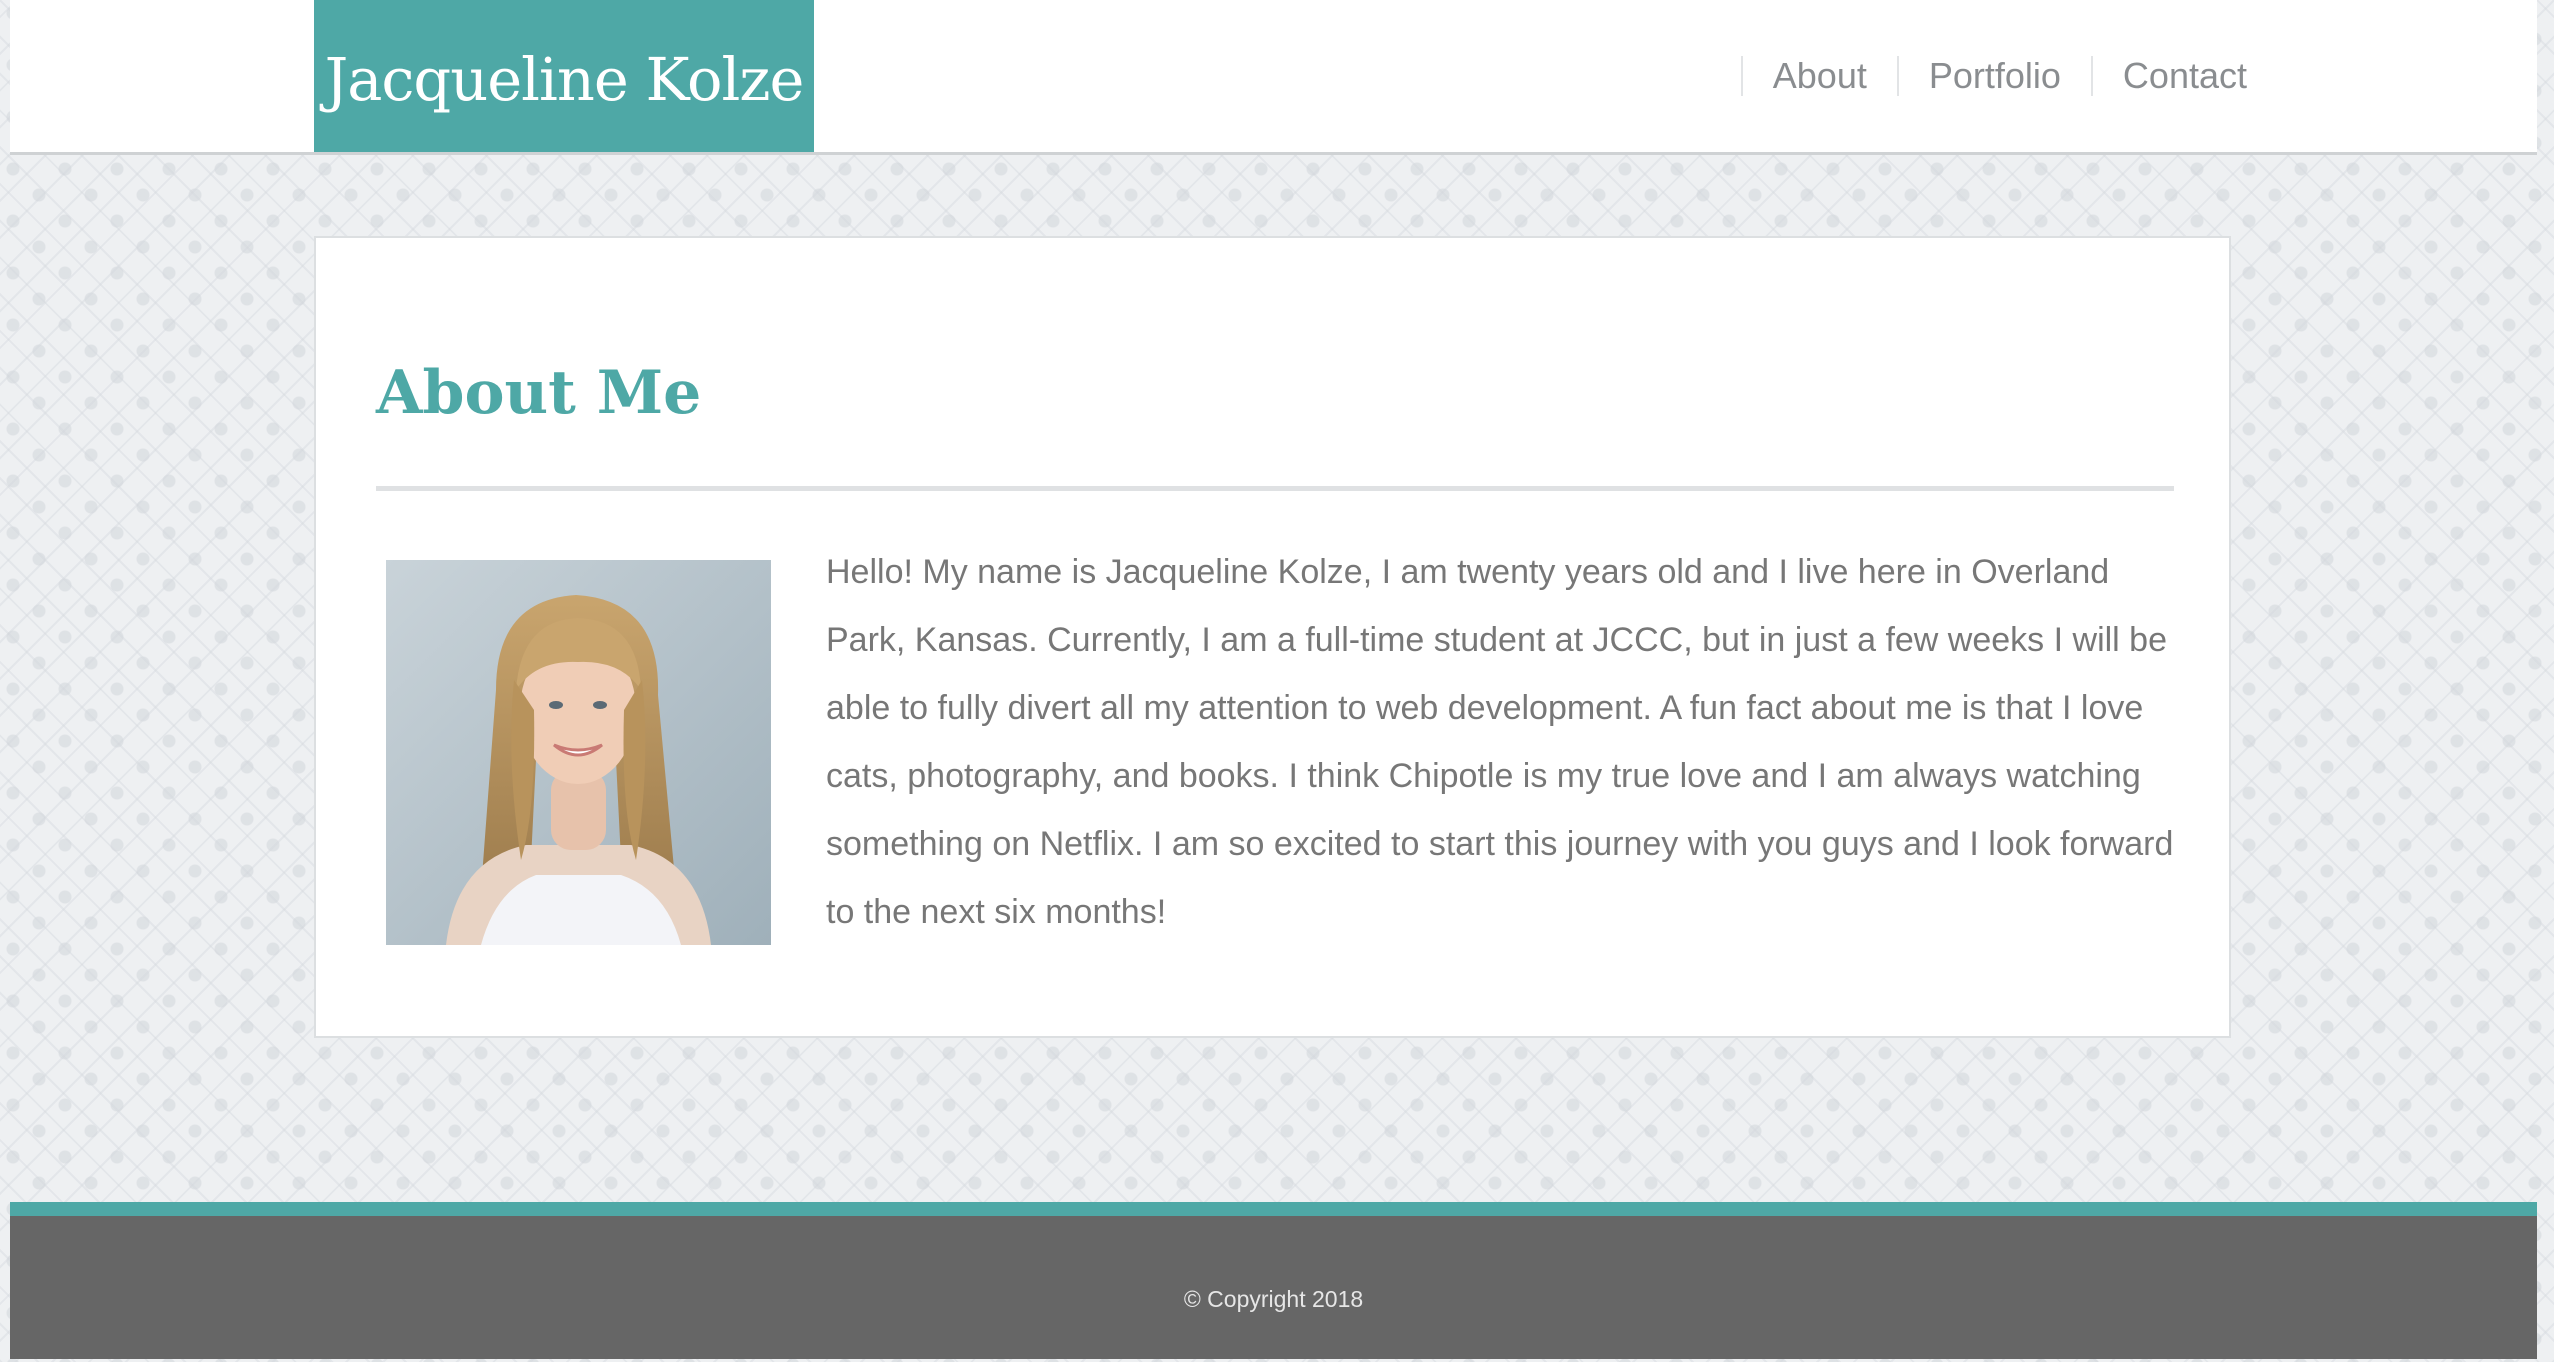 The width and height of the screenshot is (2554, 1362). What do you see at coordinates (1273, 1299) in the screenshot?
I see `copyright-text: © Copyright 2018` at bounding box center [1273, 1299].